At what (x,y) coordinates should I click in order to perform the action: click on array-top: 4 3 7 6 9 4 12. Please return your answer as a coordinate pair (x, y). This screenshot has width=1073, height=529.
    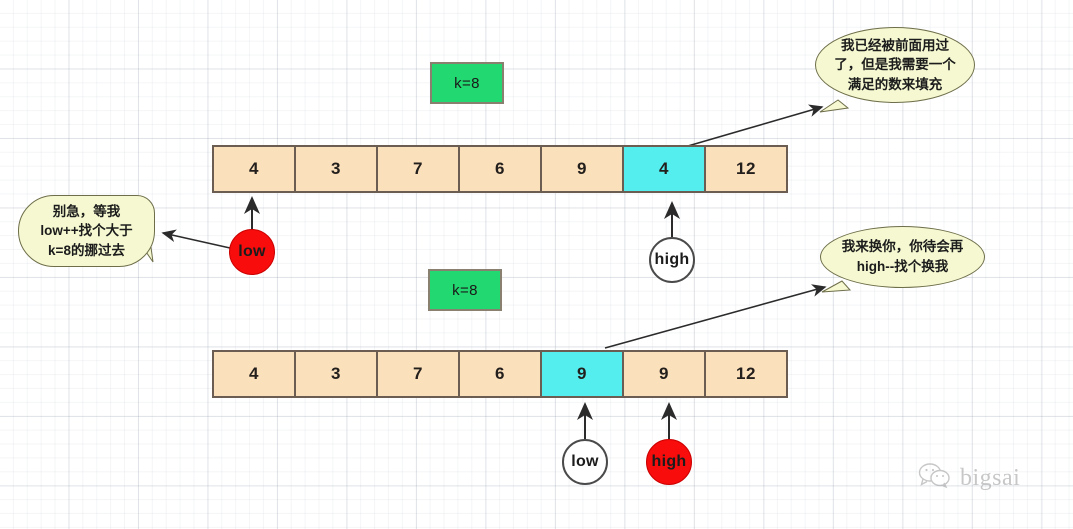
    Looking at the image, I should click on (500, 169).